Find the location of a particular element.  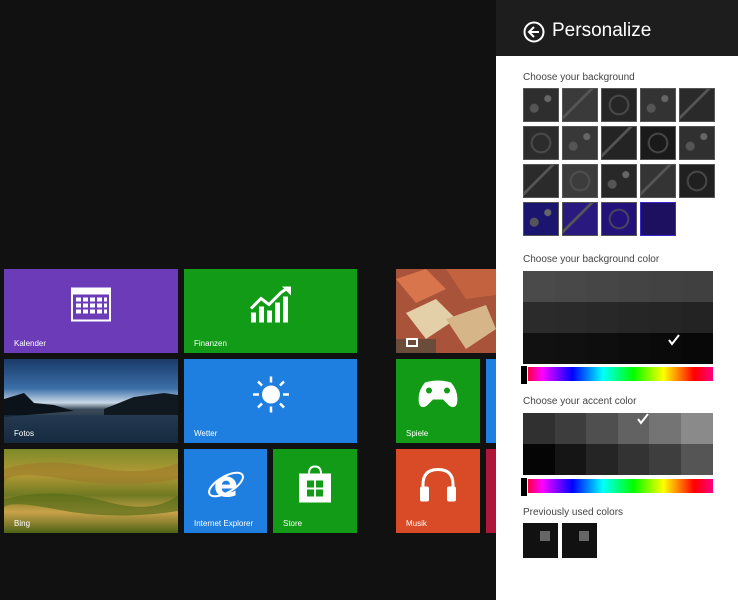

calendar-icon is located at coordinates (91, 306).